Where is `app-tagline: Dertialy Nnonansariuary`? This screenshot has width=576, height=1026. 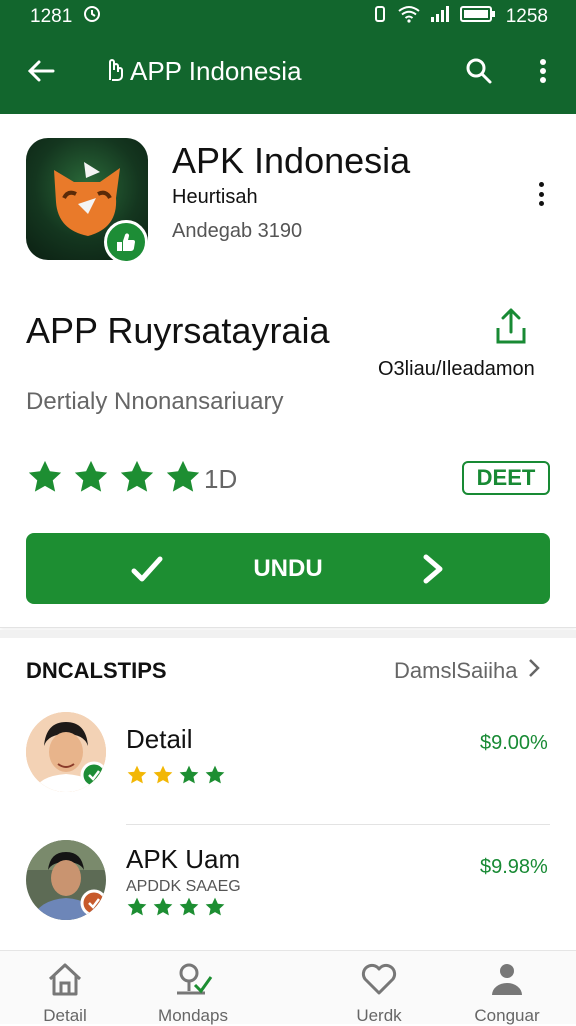 app-tagline: Dertialy Nnonansariuary is located at coordinates (155, 401).